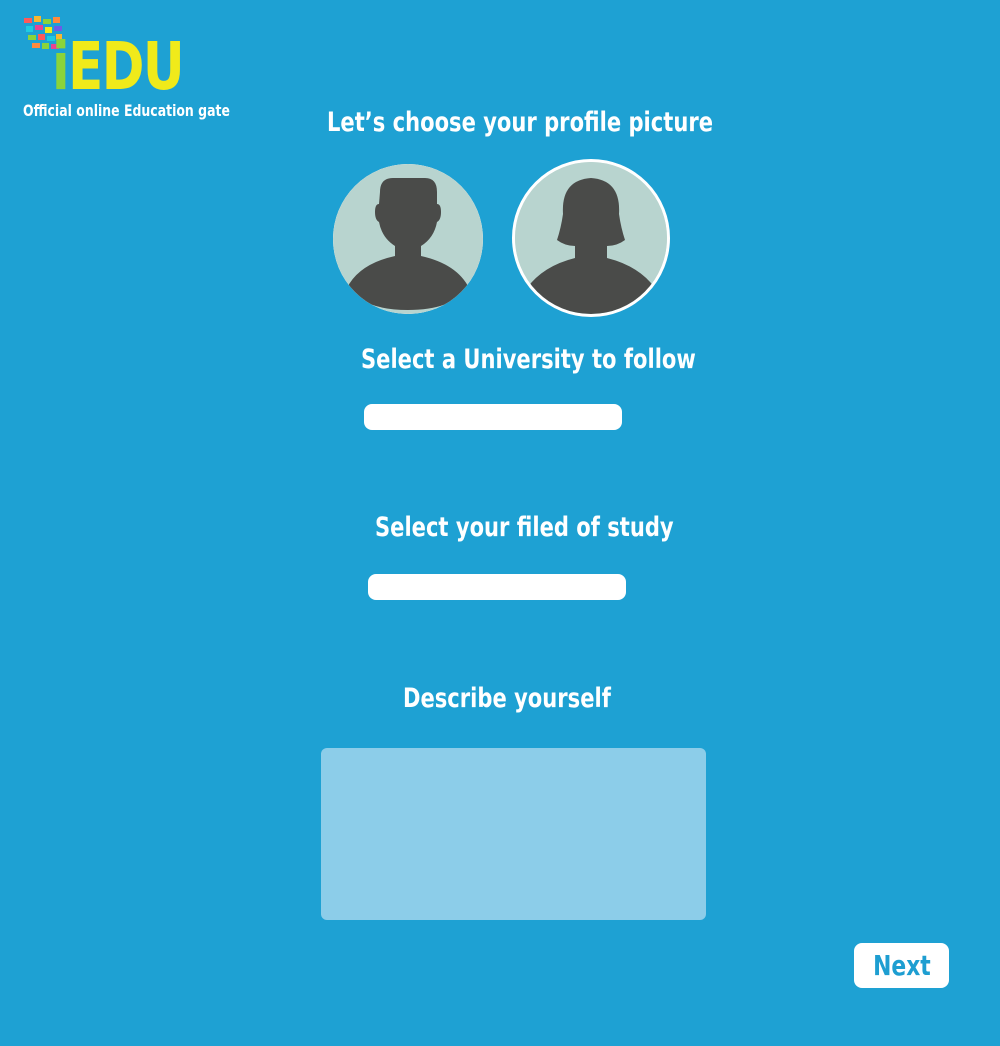 The image size is (1000, 1046). I want to click on female-avatar-icon, so click(591, 238).